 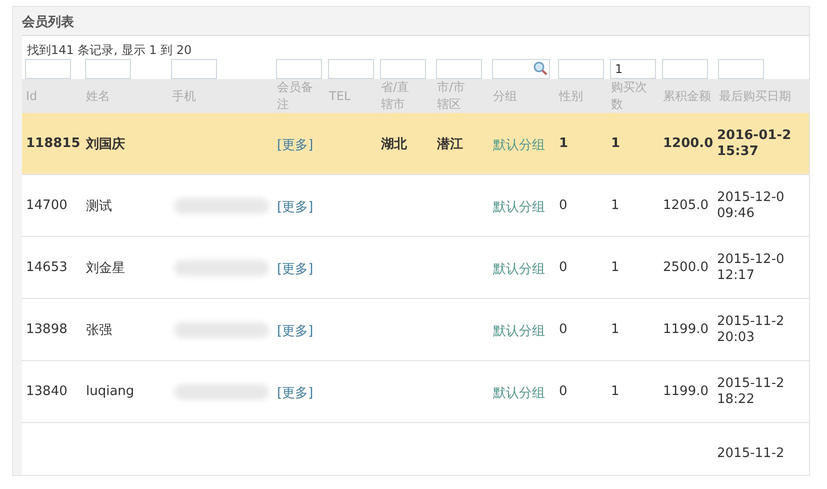 What do you see at coordinates (738, 152) in the screenshot?
I see `time-text: 15:37` at bounding box center [738, 152].